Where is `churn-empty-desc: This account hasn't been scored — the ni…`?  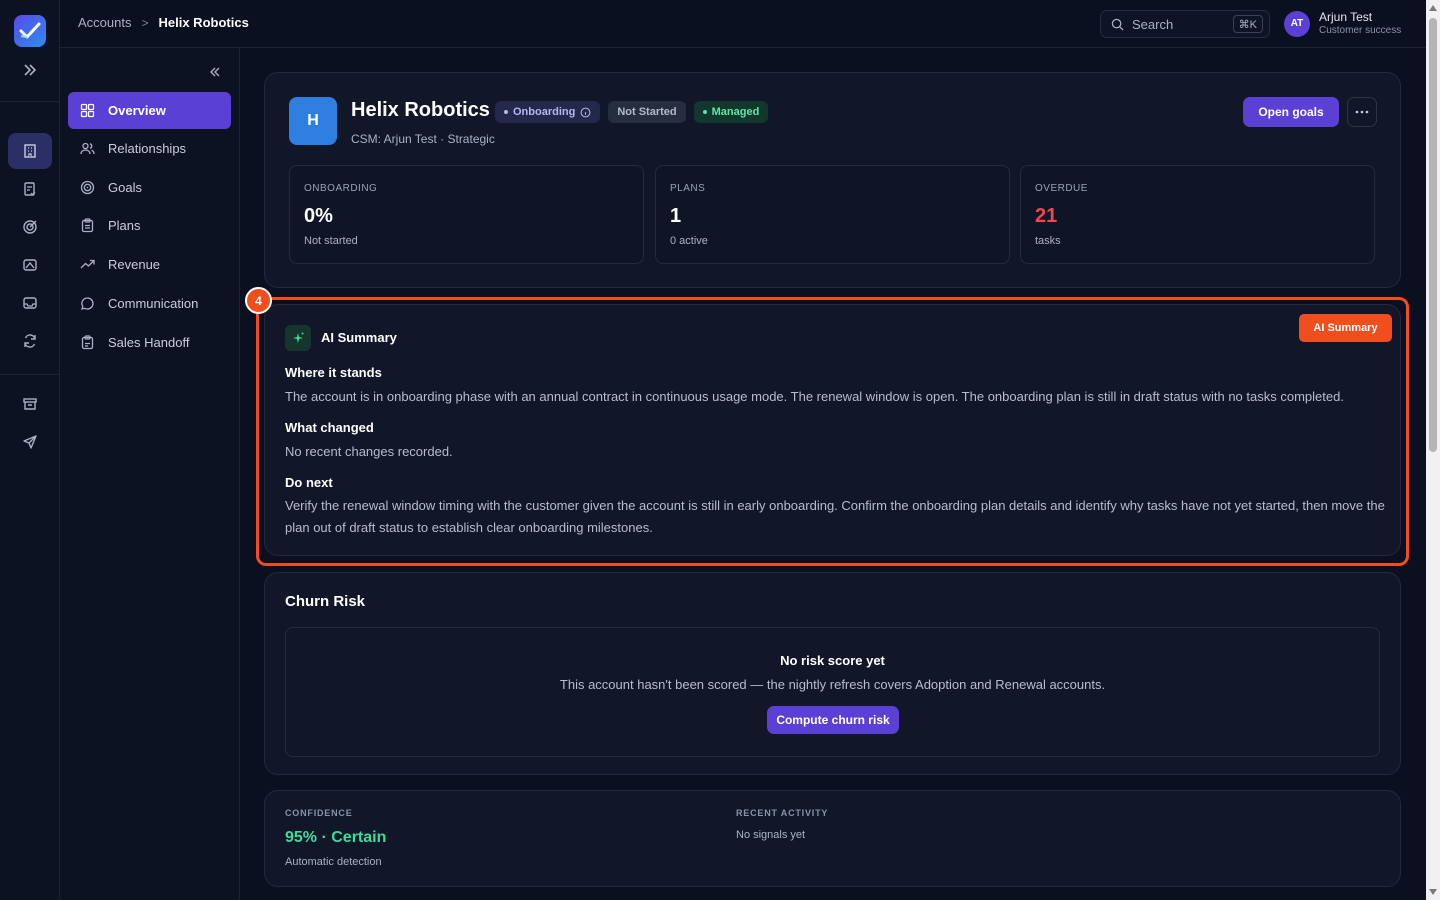
churn-empty-desc: This account hasn't been scored — the ni… is located at coordinates (832, 684).